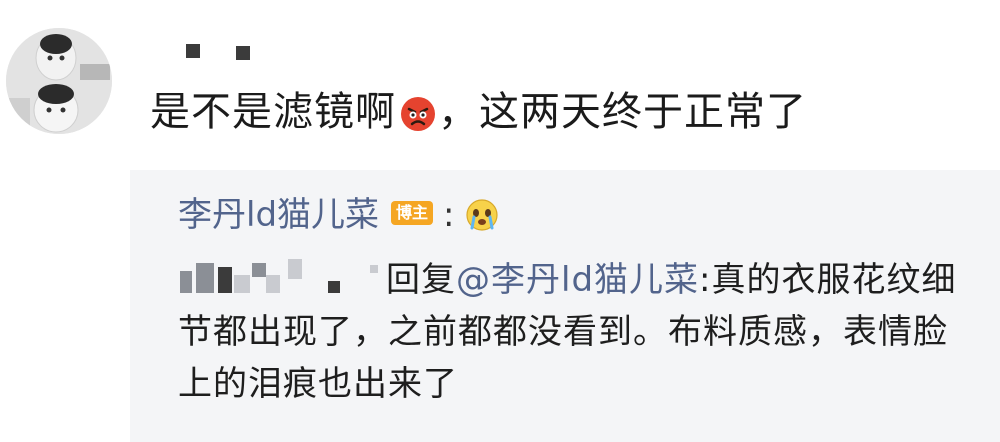 This screenshot has width=1000, height=442. Describe the element at coordinates (577, 280) in the screenshot. I see `mention-link: @李丹ld猫儿菜` at that location.